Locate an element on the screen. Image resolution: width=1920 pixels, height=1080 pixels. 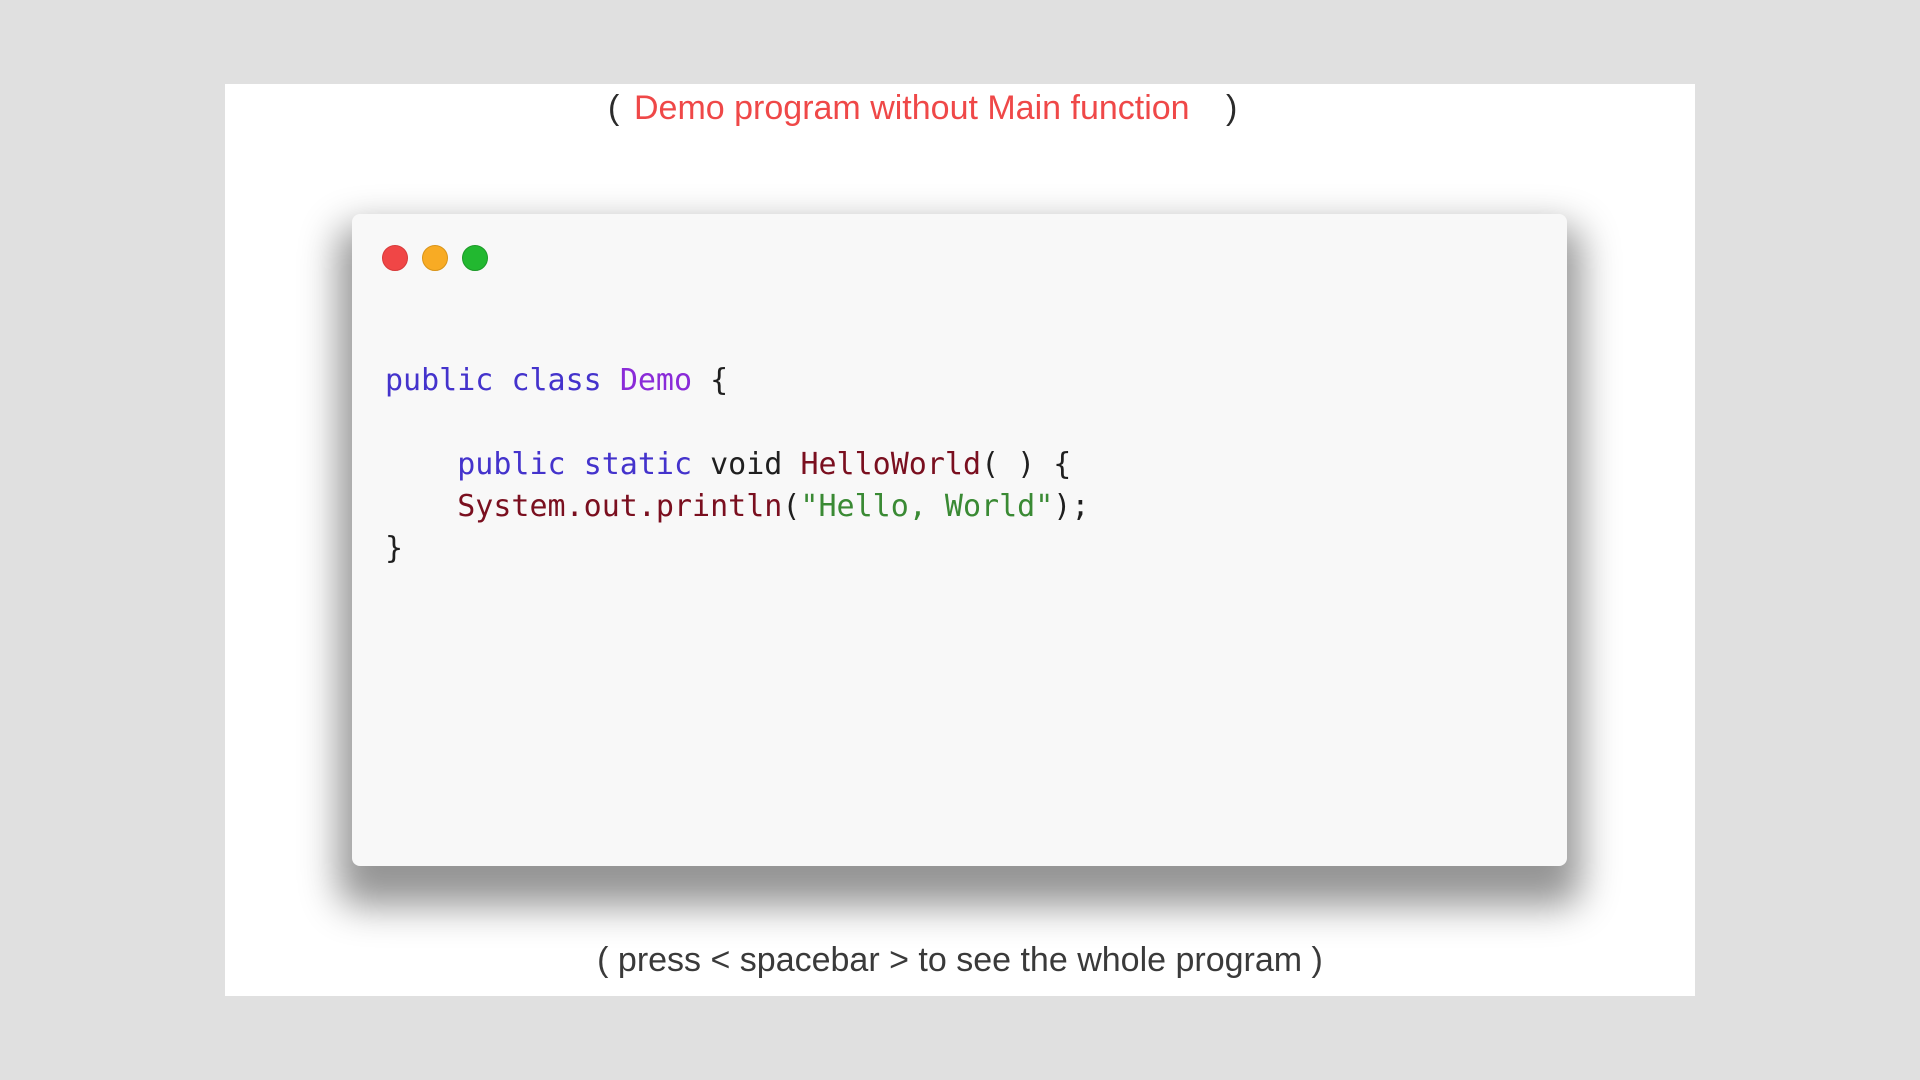
maximize-dot-icon is located at coordinates (475, 258).